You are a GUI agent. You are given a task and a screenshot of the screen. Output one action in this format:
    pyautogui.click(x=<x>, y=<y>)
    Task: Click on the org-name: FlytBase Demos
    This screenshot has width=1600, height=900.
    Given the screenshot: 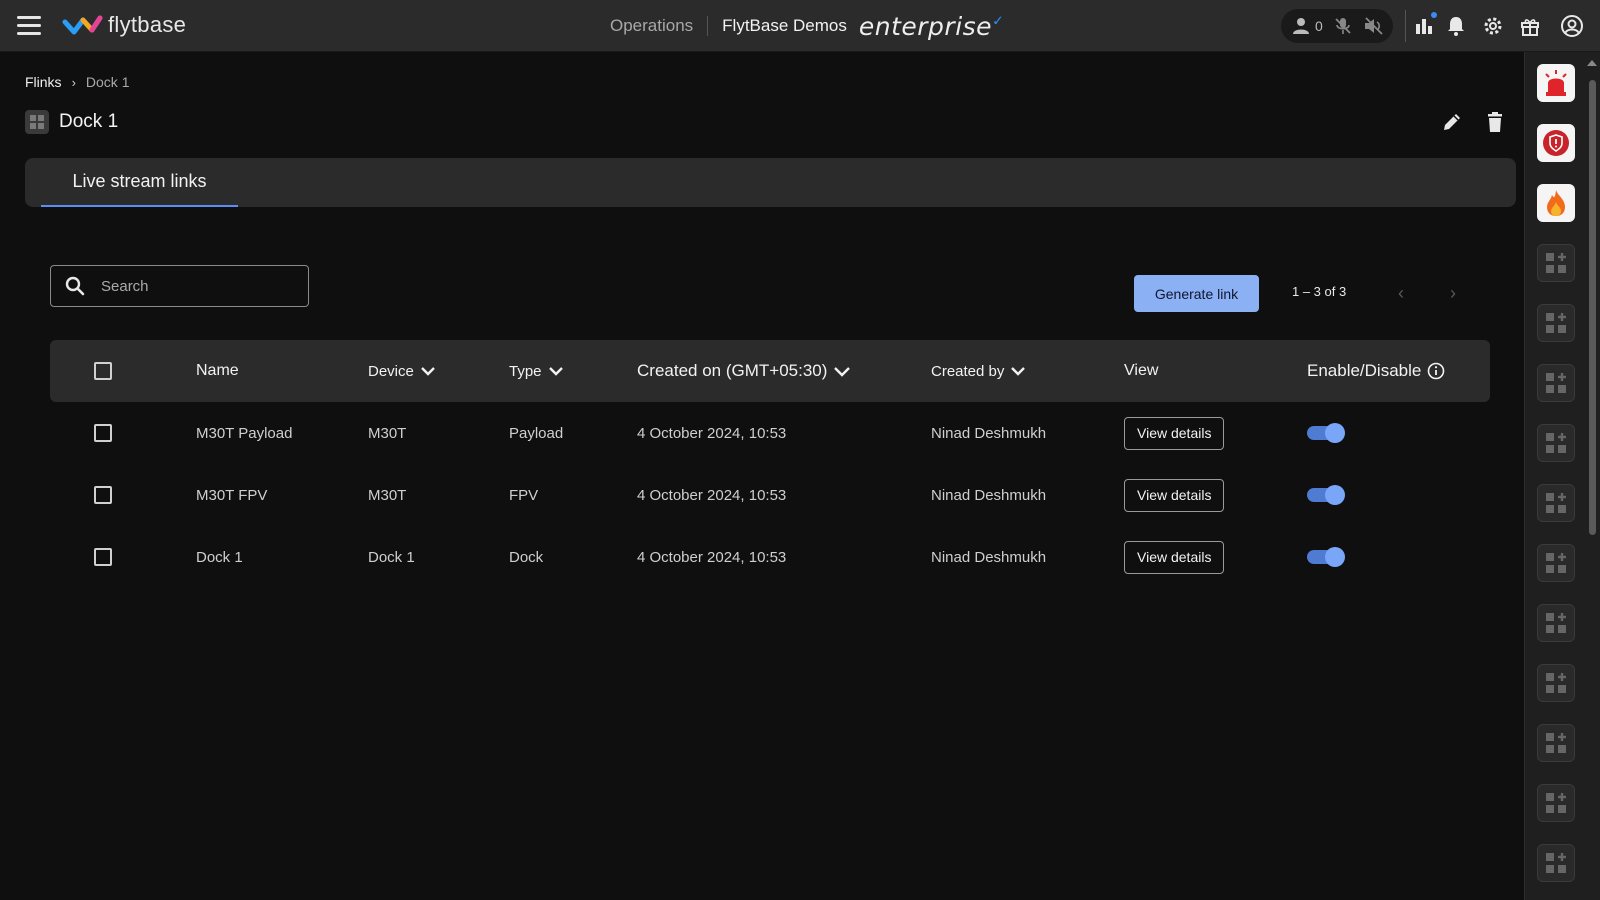 What is the action you would take?
    pyautogui.click(x=777, y=26)
    